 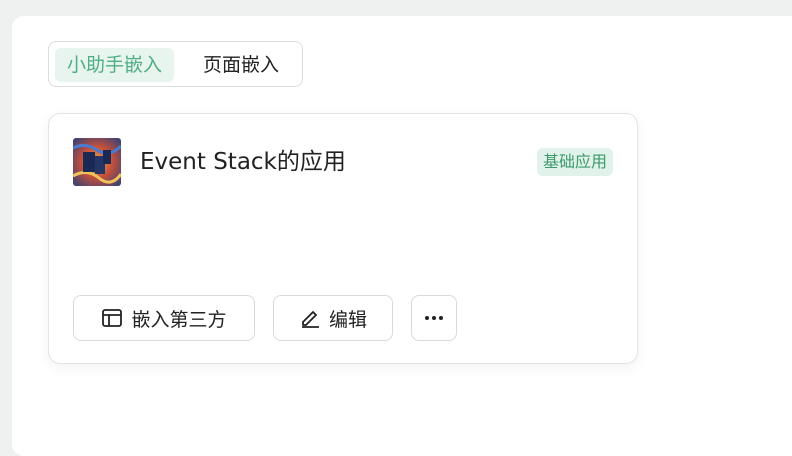 What do you see at coordinates (112, 318) in the screenshot?
I see `browser-window-icon` at bounding box center [112, 318].